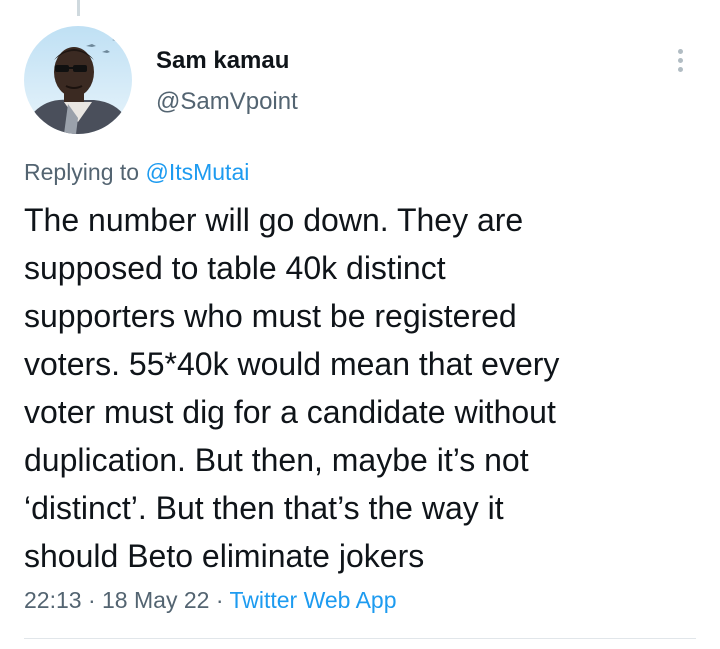  What do you see at coordinates (197, 172) in the screenshot?
I see `reply-mention-link: @ItsMutai` at bounding box center [197, 172].